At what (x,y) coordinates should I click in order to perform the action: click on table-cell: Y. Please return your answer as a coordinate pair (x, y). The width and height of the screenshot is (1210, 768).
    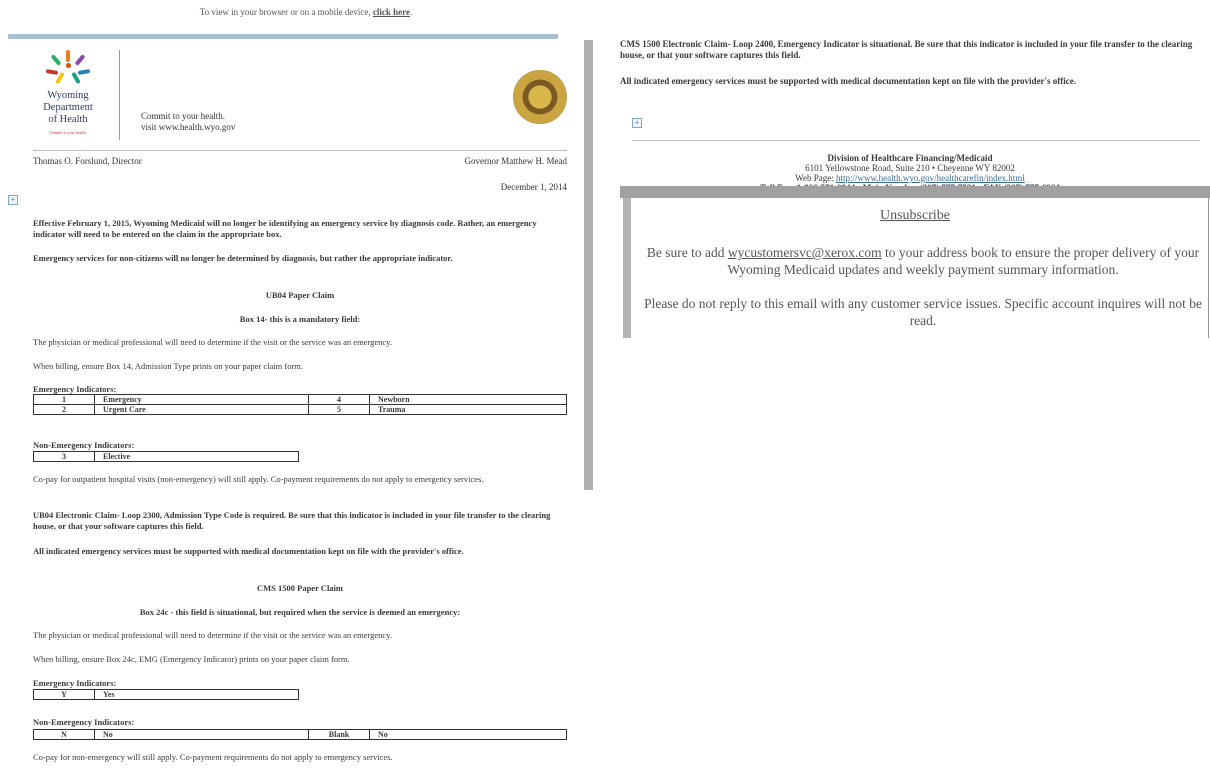
    Looking at the image, I should click on (64, 694).